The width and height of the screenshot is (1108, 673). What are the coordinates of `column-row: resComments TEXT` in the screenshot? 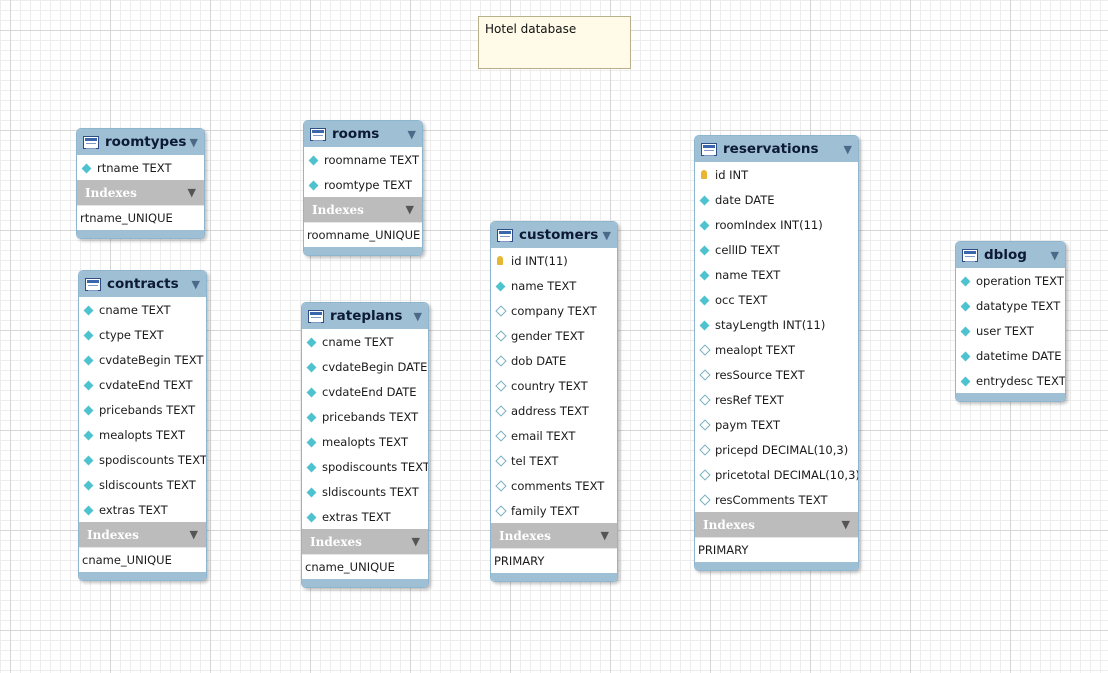 It's located at (776, 499).